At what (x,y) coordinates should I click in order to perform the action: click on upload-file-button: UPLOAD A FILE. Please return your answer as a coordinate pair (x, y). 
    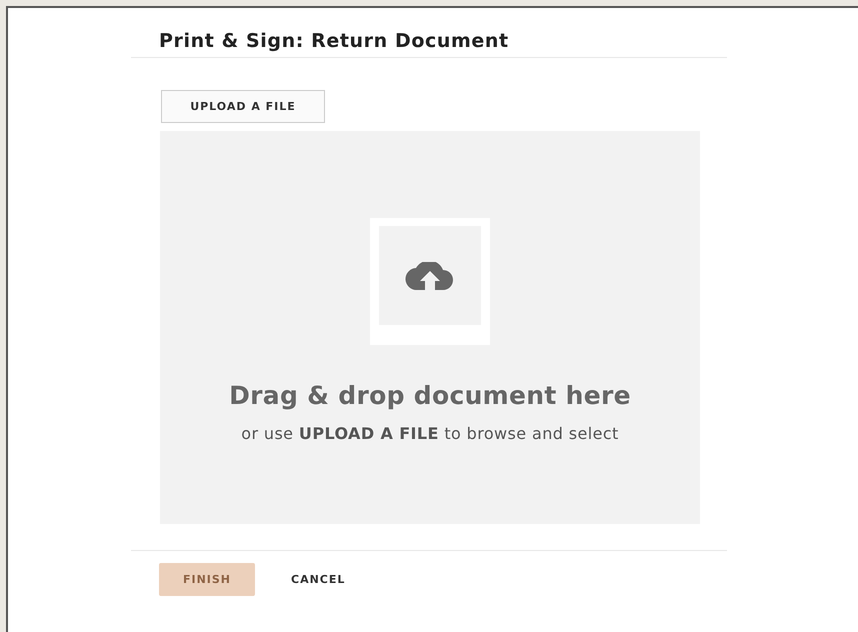
    Looking at the image, I should click on (243, 106).